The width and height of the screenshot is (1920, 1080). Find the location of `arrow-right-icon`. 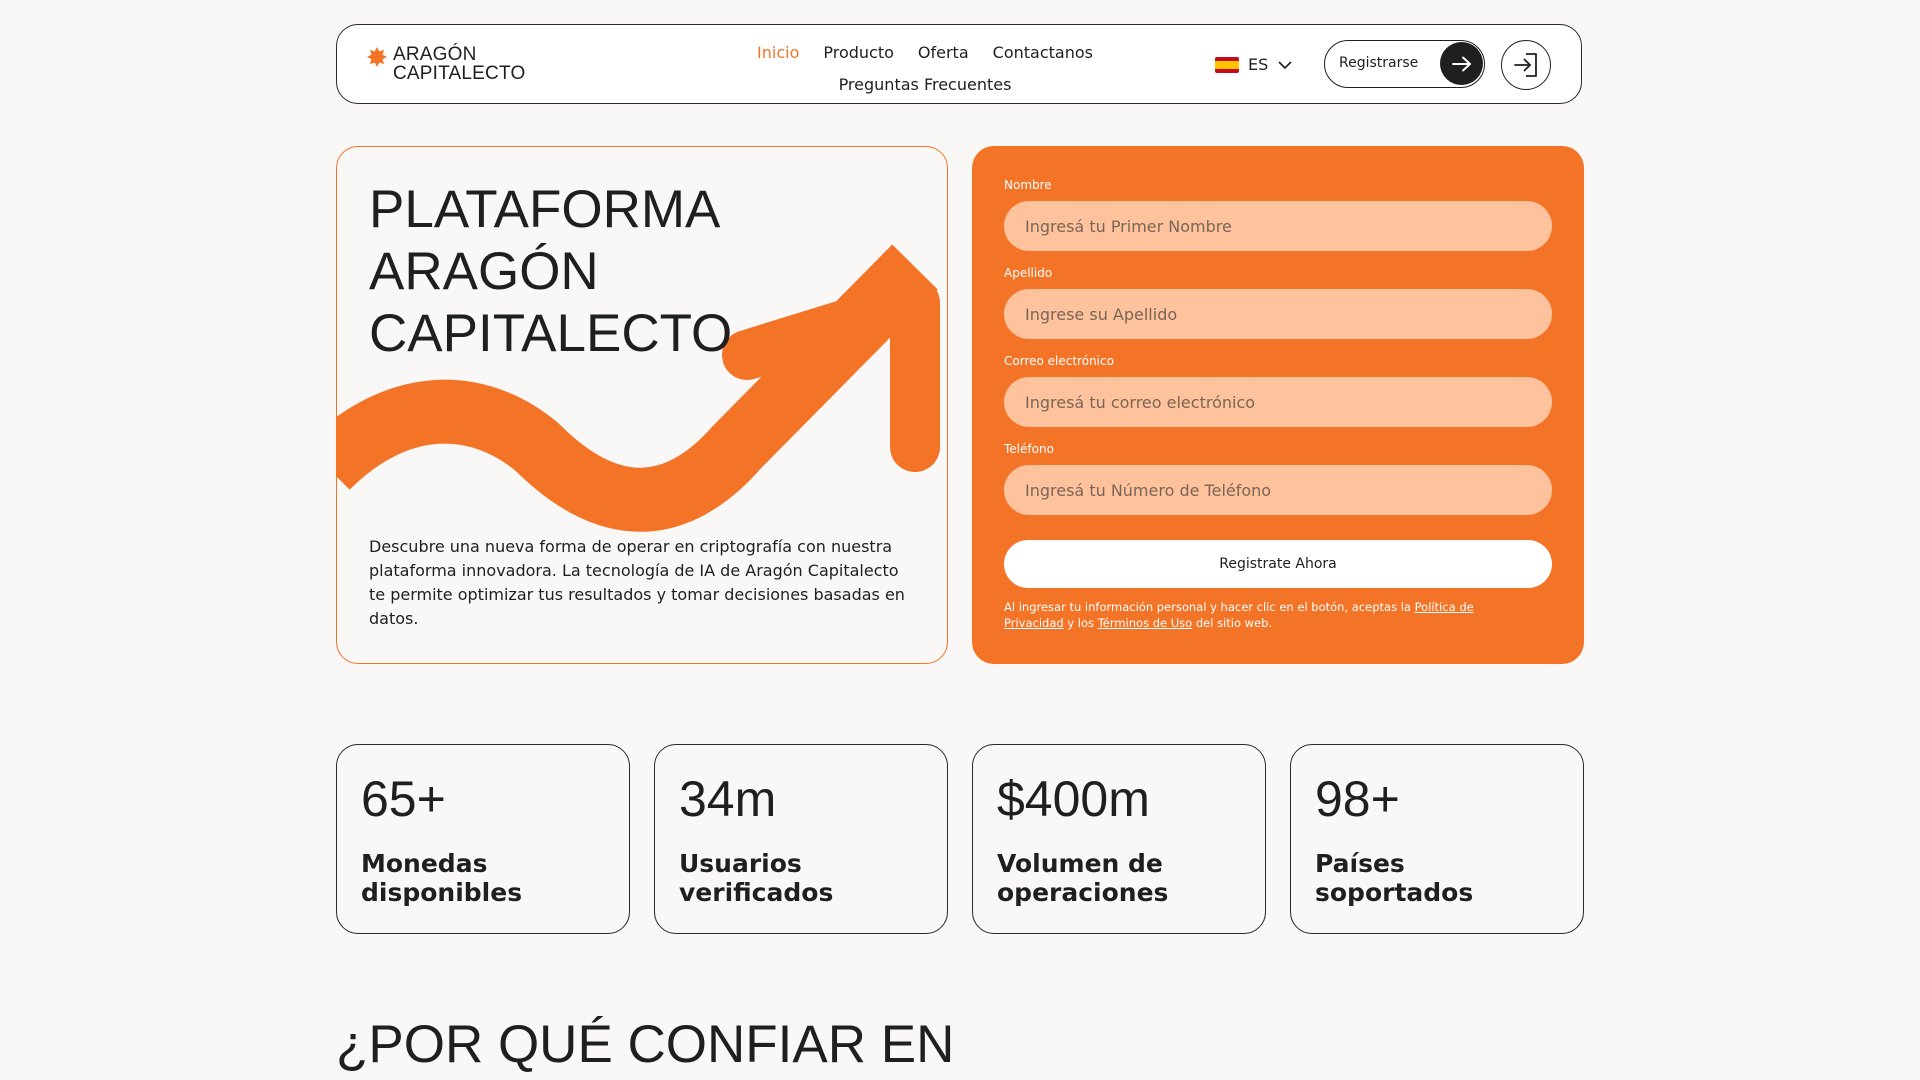

arrow-right-icon is located at coordinates (1461, 63).